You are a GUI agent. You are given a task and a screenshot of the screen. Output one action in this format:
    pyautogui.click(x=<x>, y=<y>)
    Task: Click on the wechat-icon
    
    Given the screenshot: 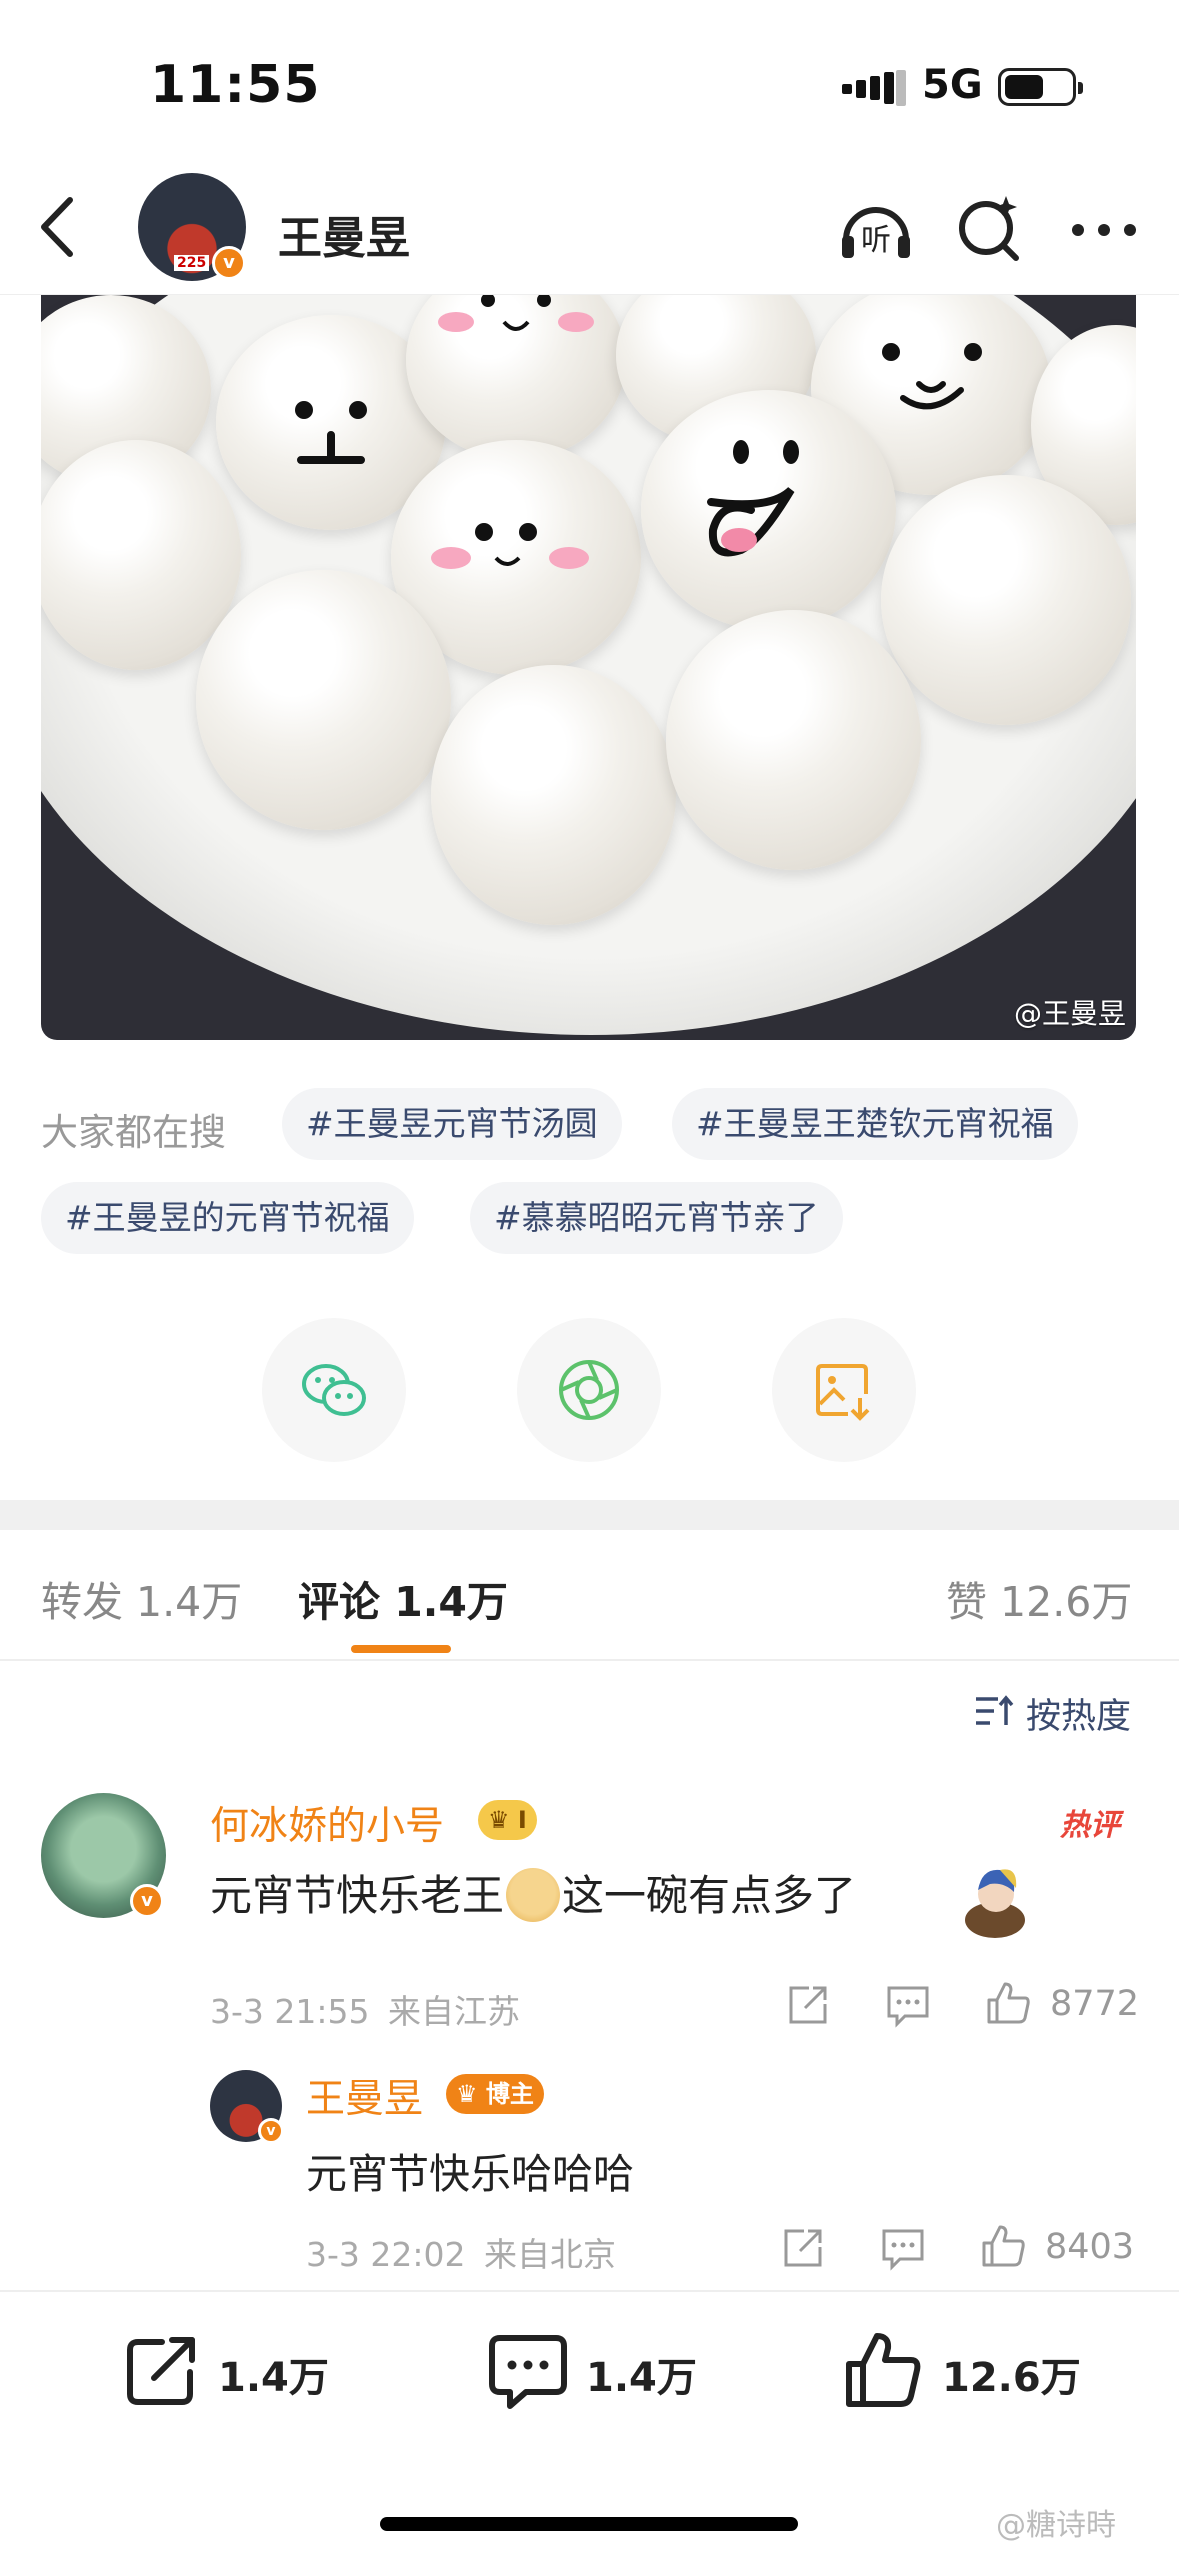 What is the action you would take?
    pyautogui.click(x=334, y=1390)
    